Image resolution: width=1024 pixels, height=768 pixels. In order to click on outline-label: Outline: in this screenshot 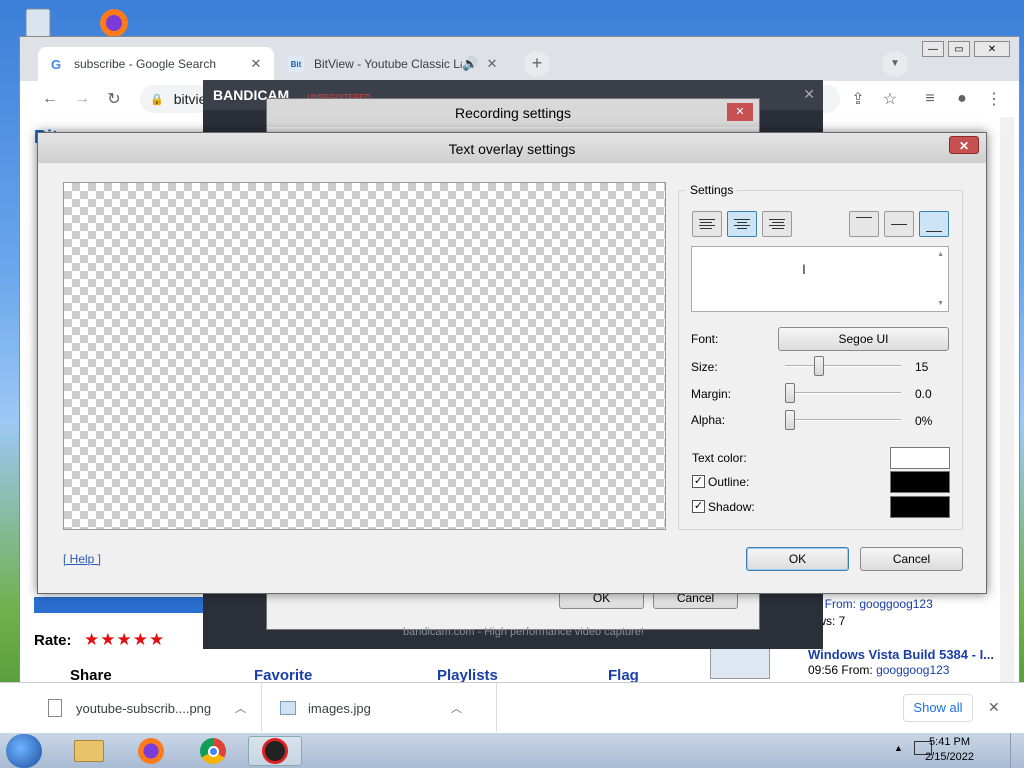, I will do `click(729, 482)`.